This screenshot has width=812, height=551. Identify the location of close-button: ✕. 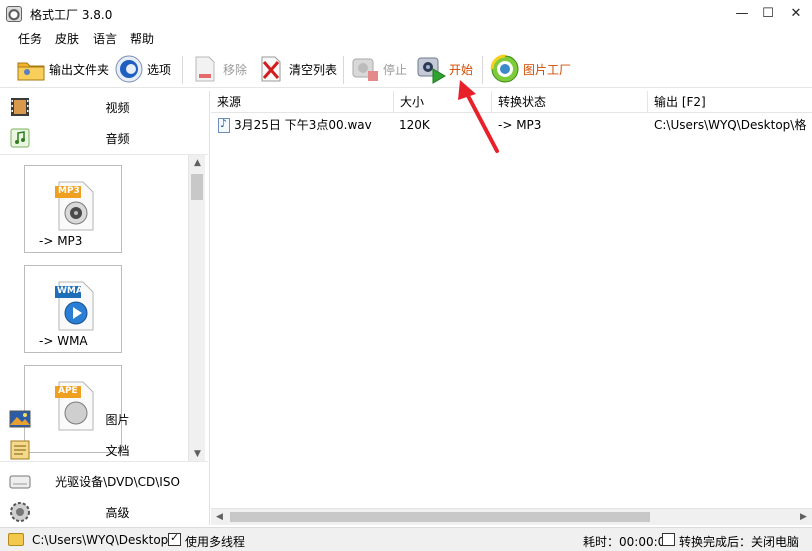
(796, 14).